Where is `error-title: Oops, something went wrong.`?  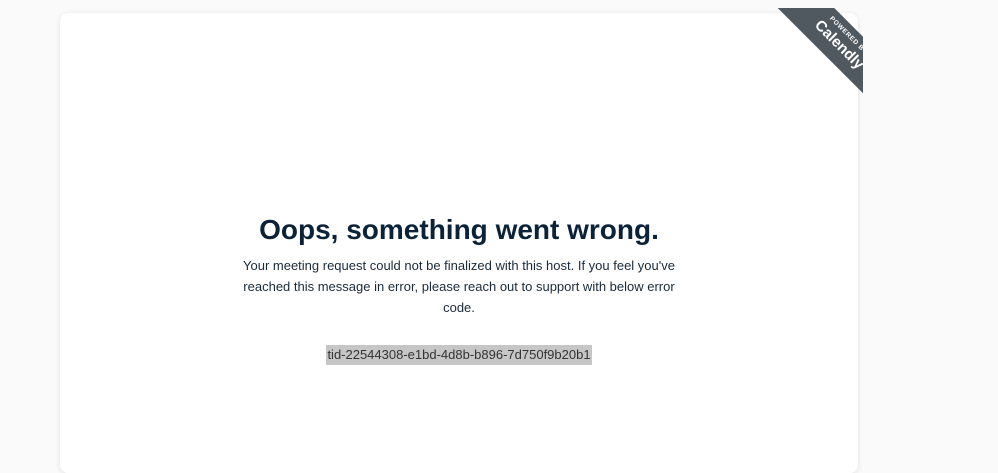
error-title: Oops, something went wrong. is located at coordinates (459, 229).